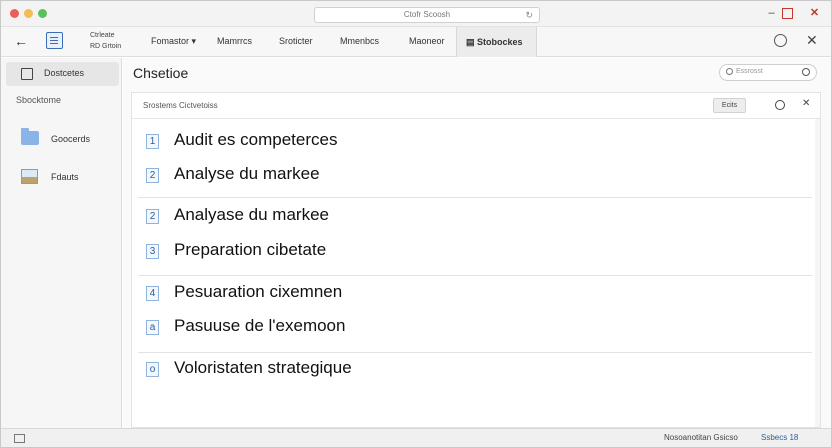  I want to click on item-number: 4, so click(152, 293).